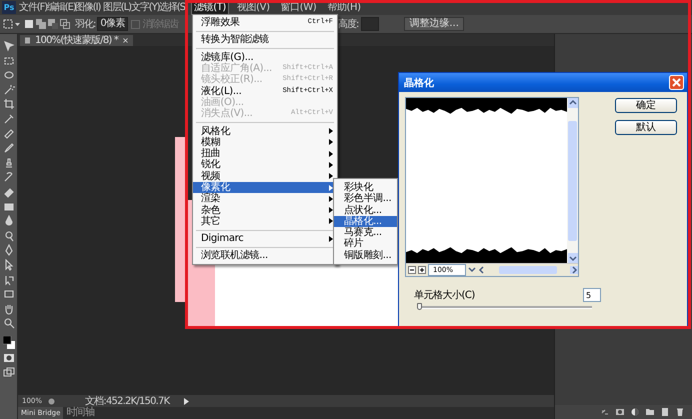 Image resolution: width=692 pixels, height=419 pixels. Describe the element at coordinates (348, 24) in the screenshot. I see `height-label: 高度:` at that location.